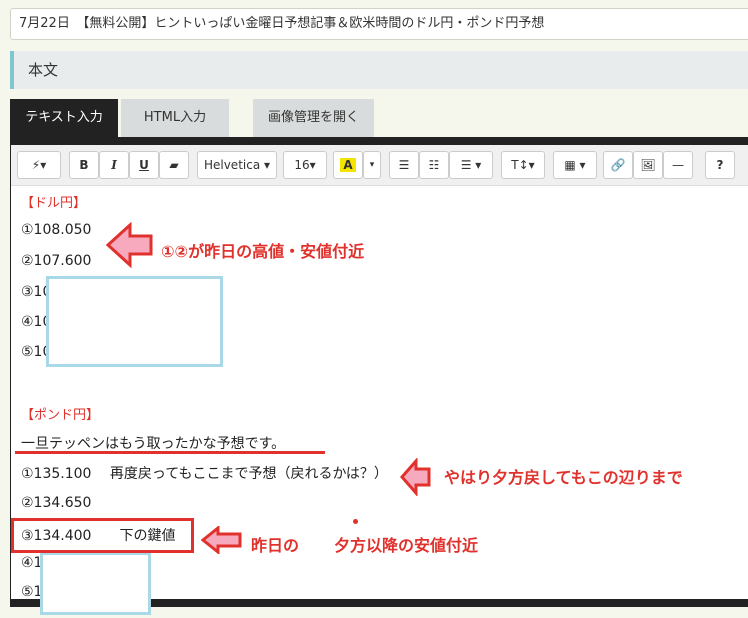 The width and height of the screenshot is (748, 618). What do you see at coordinates (114, 165) in the screenshot?
I see `italic-button: I` at bounding box center [114, 165].